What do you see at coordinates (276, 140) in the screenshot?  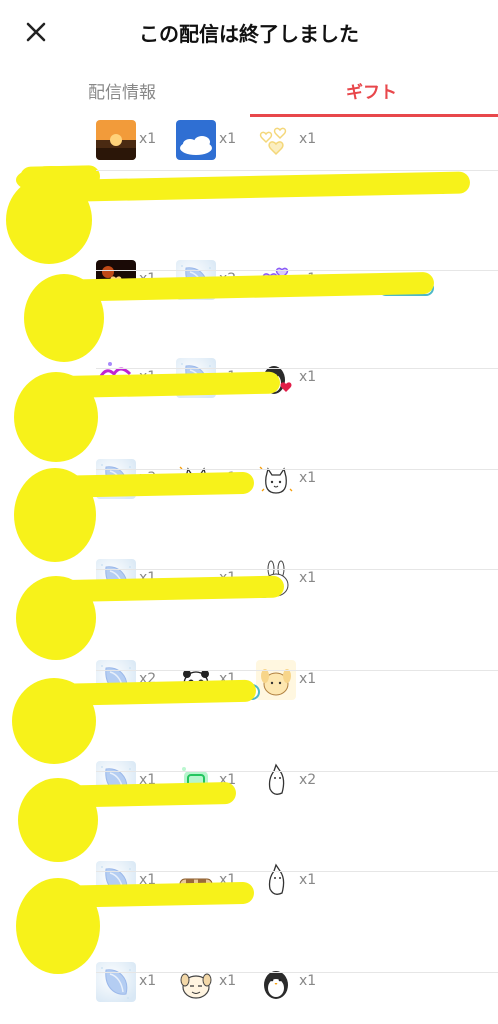 I see `gold-hearts-gift-icon` at bounding box center [276, 140].